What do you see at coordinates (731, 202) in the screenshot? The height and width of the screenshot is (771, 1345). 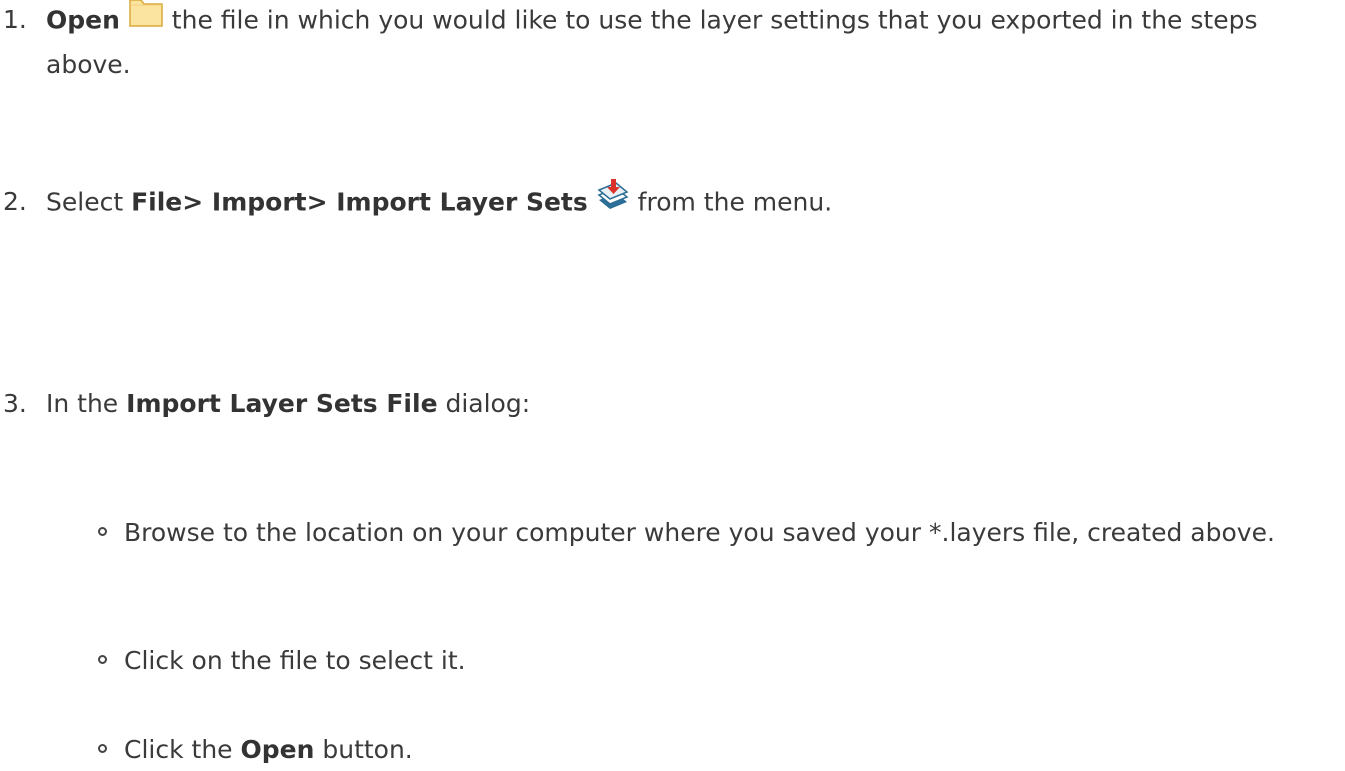 I see `step-2-text: from the menu.` at bounding box center [731, 202].